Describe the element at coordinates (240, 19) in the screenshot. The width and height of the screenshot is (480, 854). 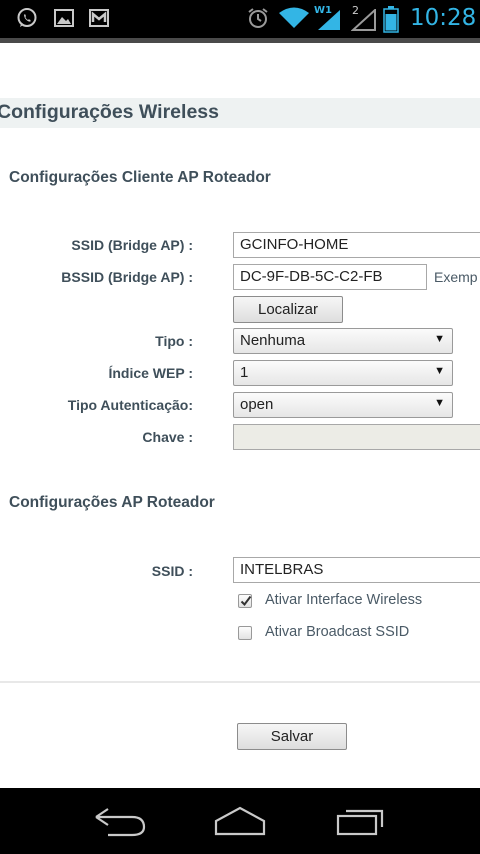
I see `status-bar: W1 2 10:28` at that location.